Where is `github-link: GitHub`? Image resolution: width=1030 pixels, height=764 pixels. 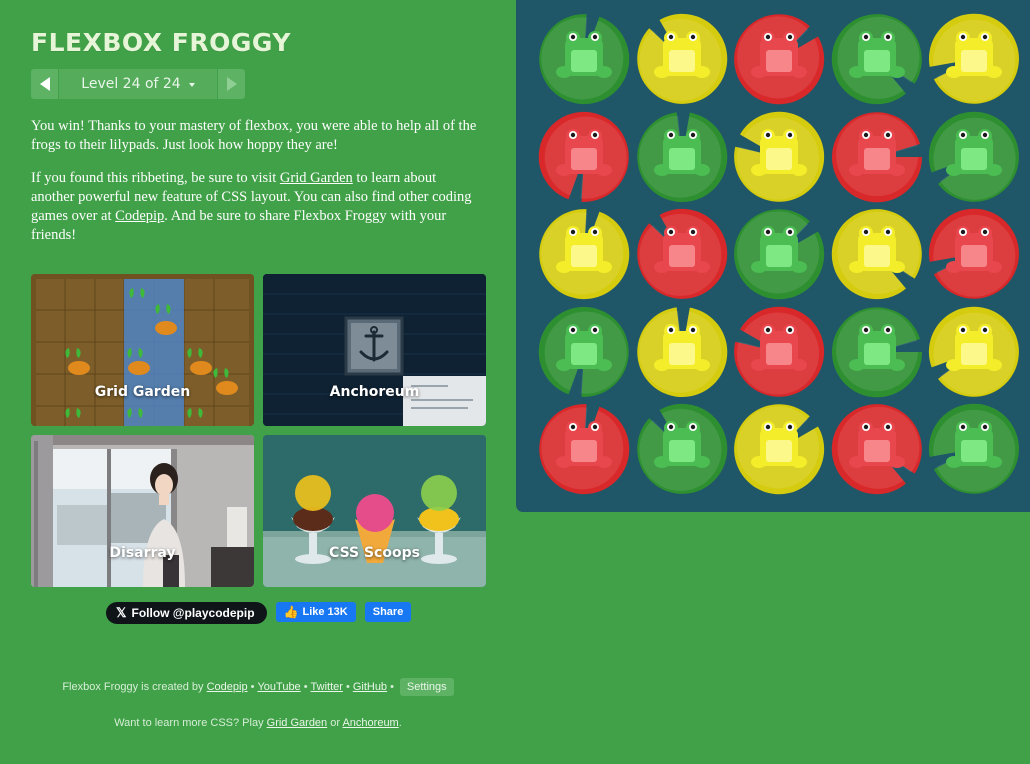
github-link: GitHub is located at coordinates (370, 687).